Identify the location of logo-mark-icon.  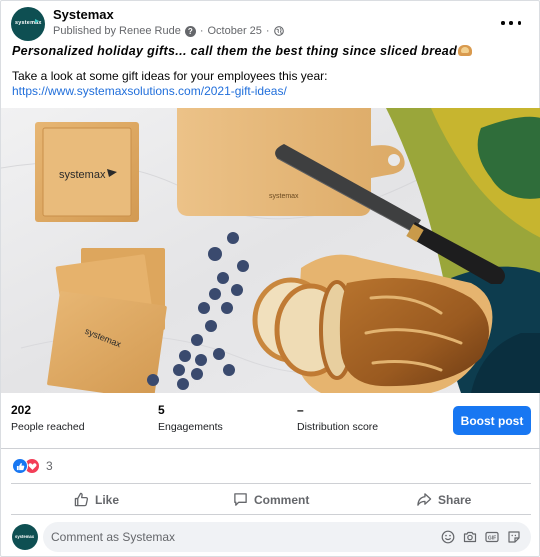
(37, 21).